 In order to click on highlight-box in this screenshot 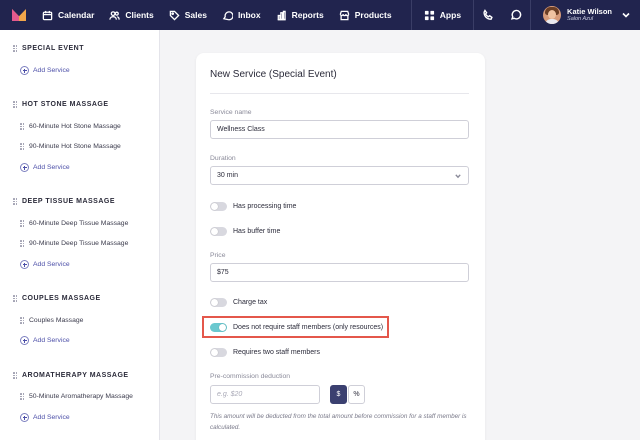, I will do `click(295, 327)`.